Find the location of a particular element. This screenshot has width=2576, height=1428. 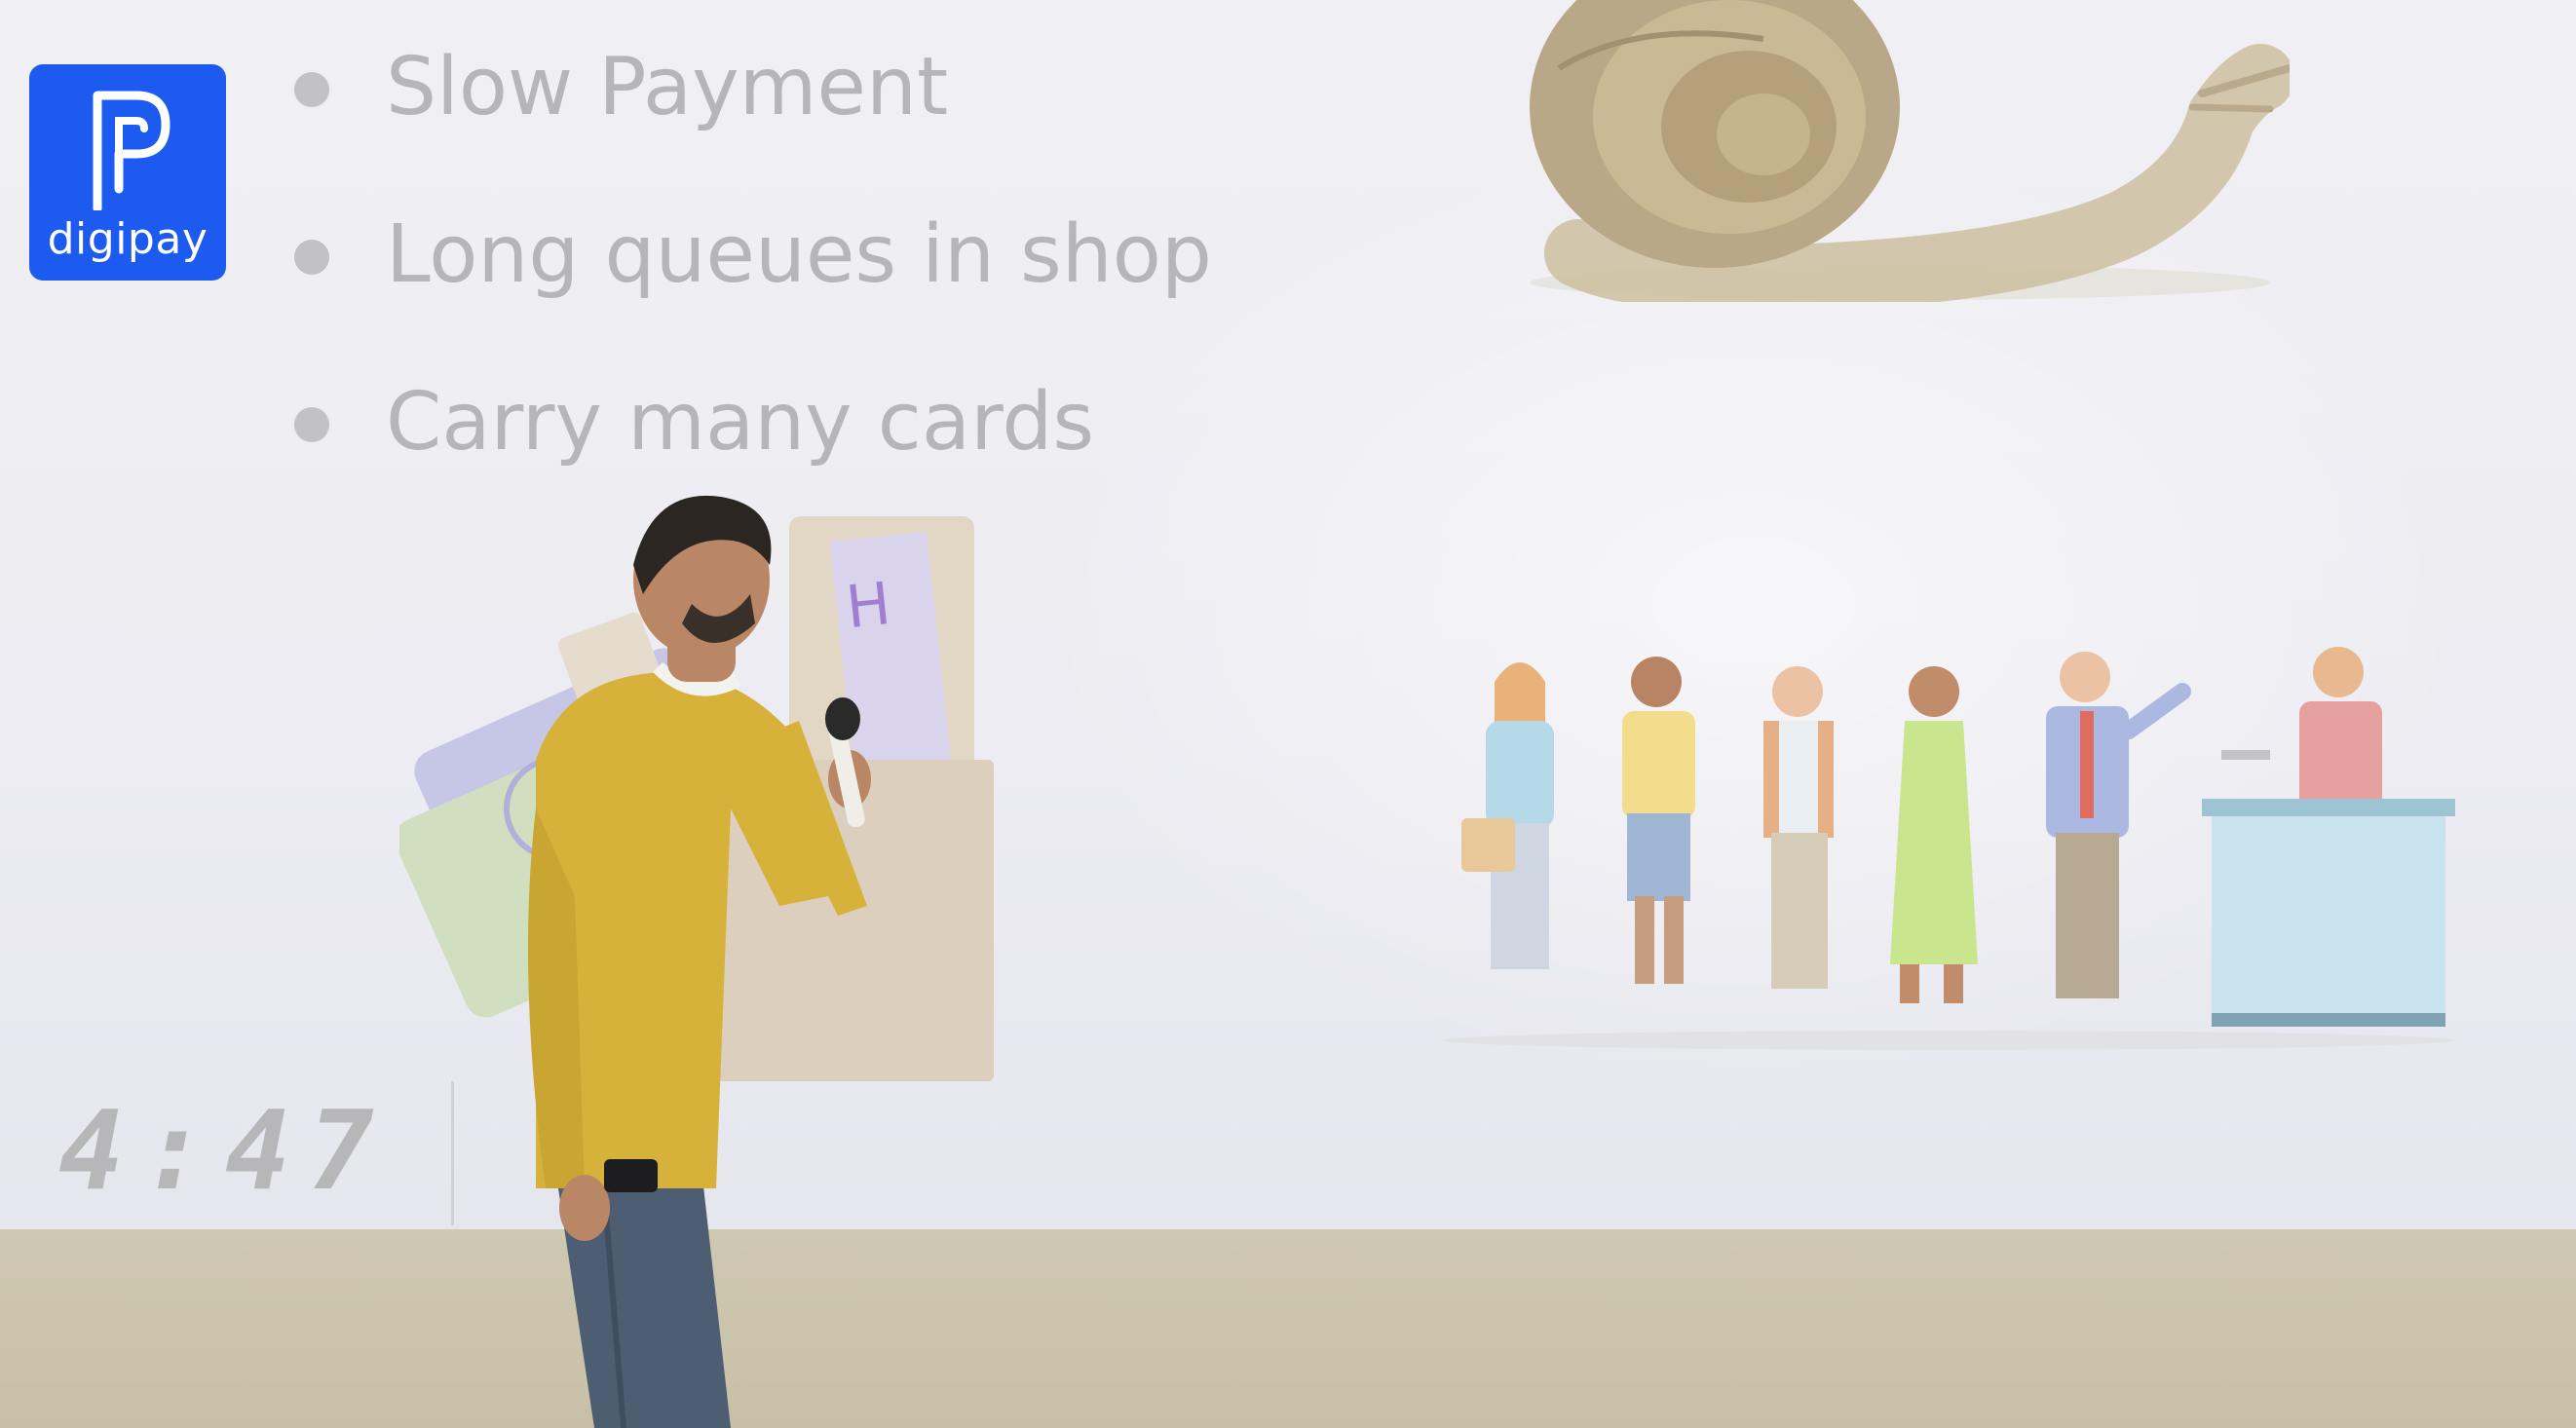

presenter-figure is located at coordinates (699, 961).